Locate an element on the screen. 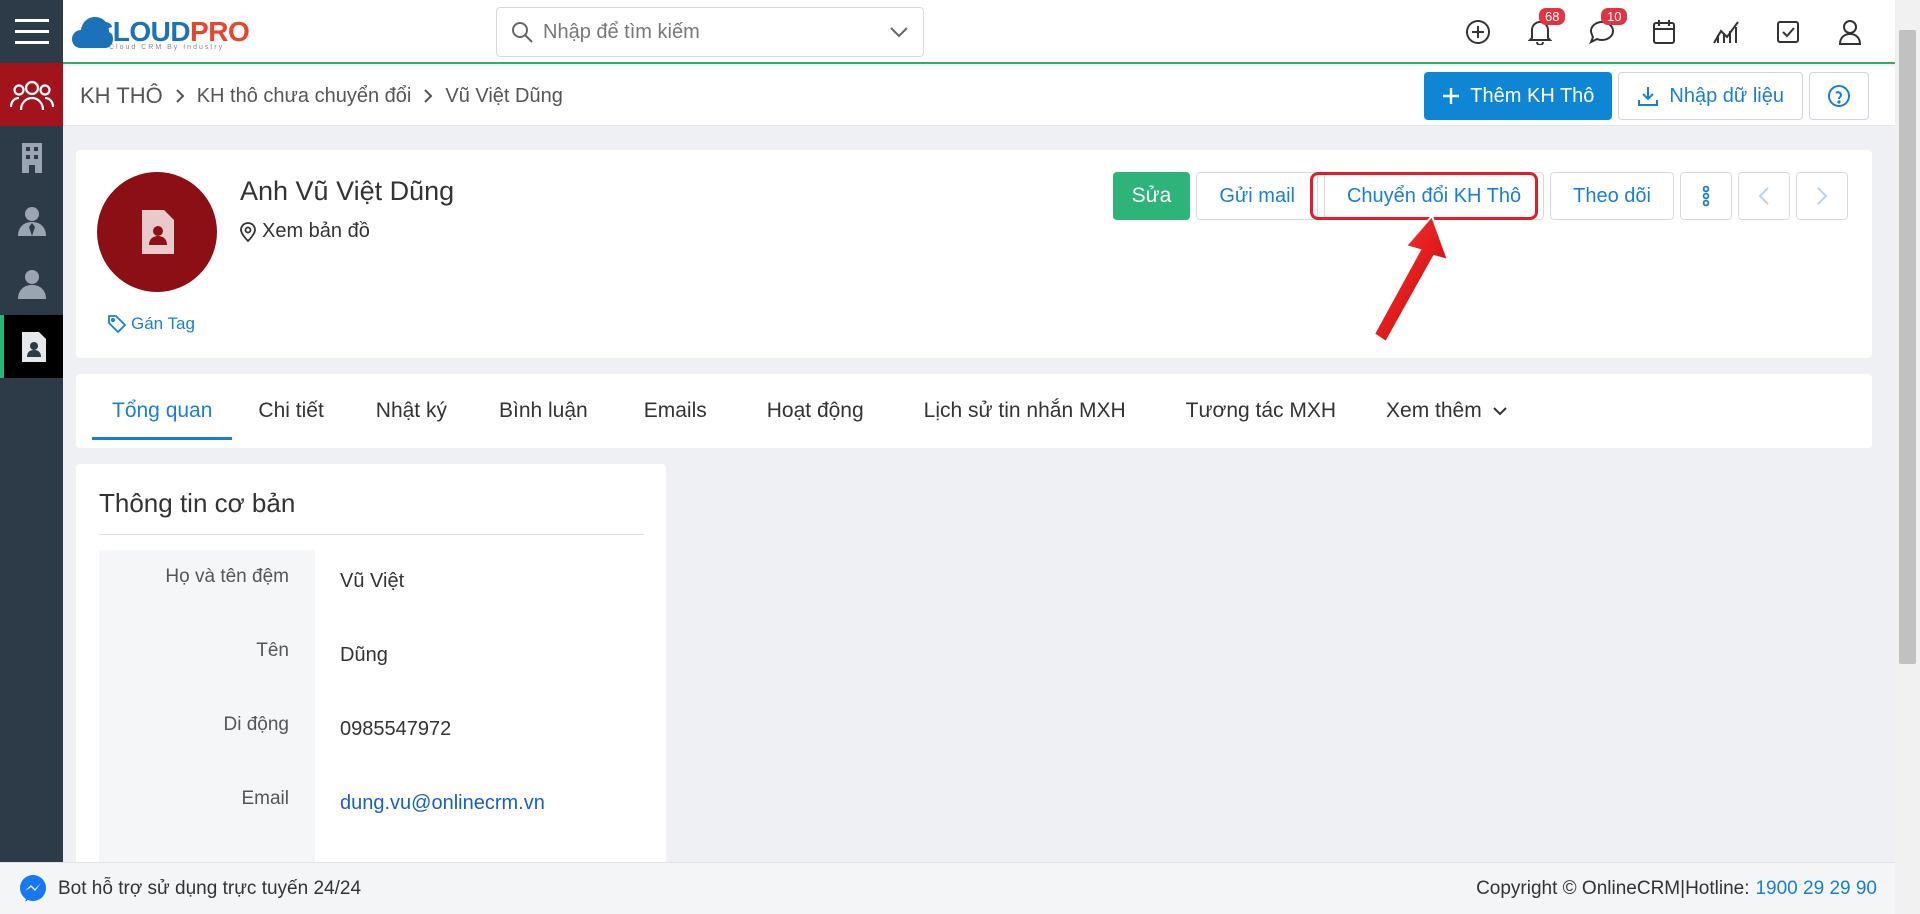 This screenshot has width=1920, height=914. logo-main-text: CLOUD is located at coordinates (142, 31).